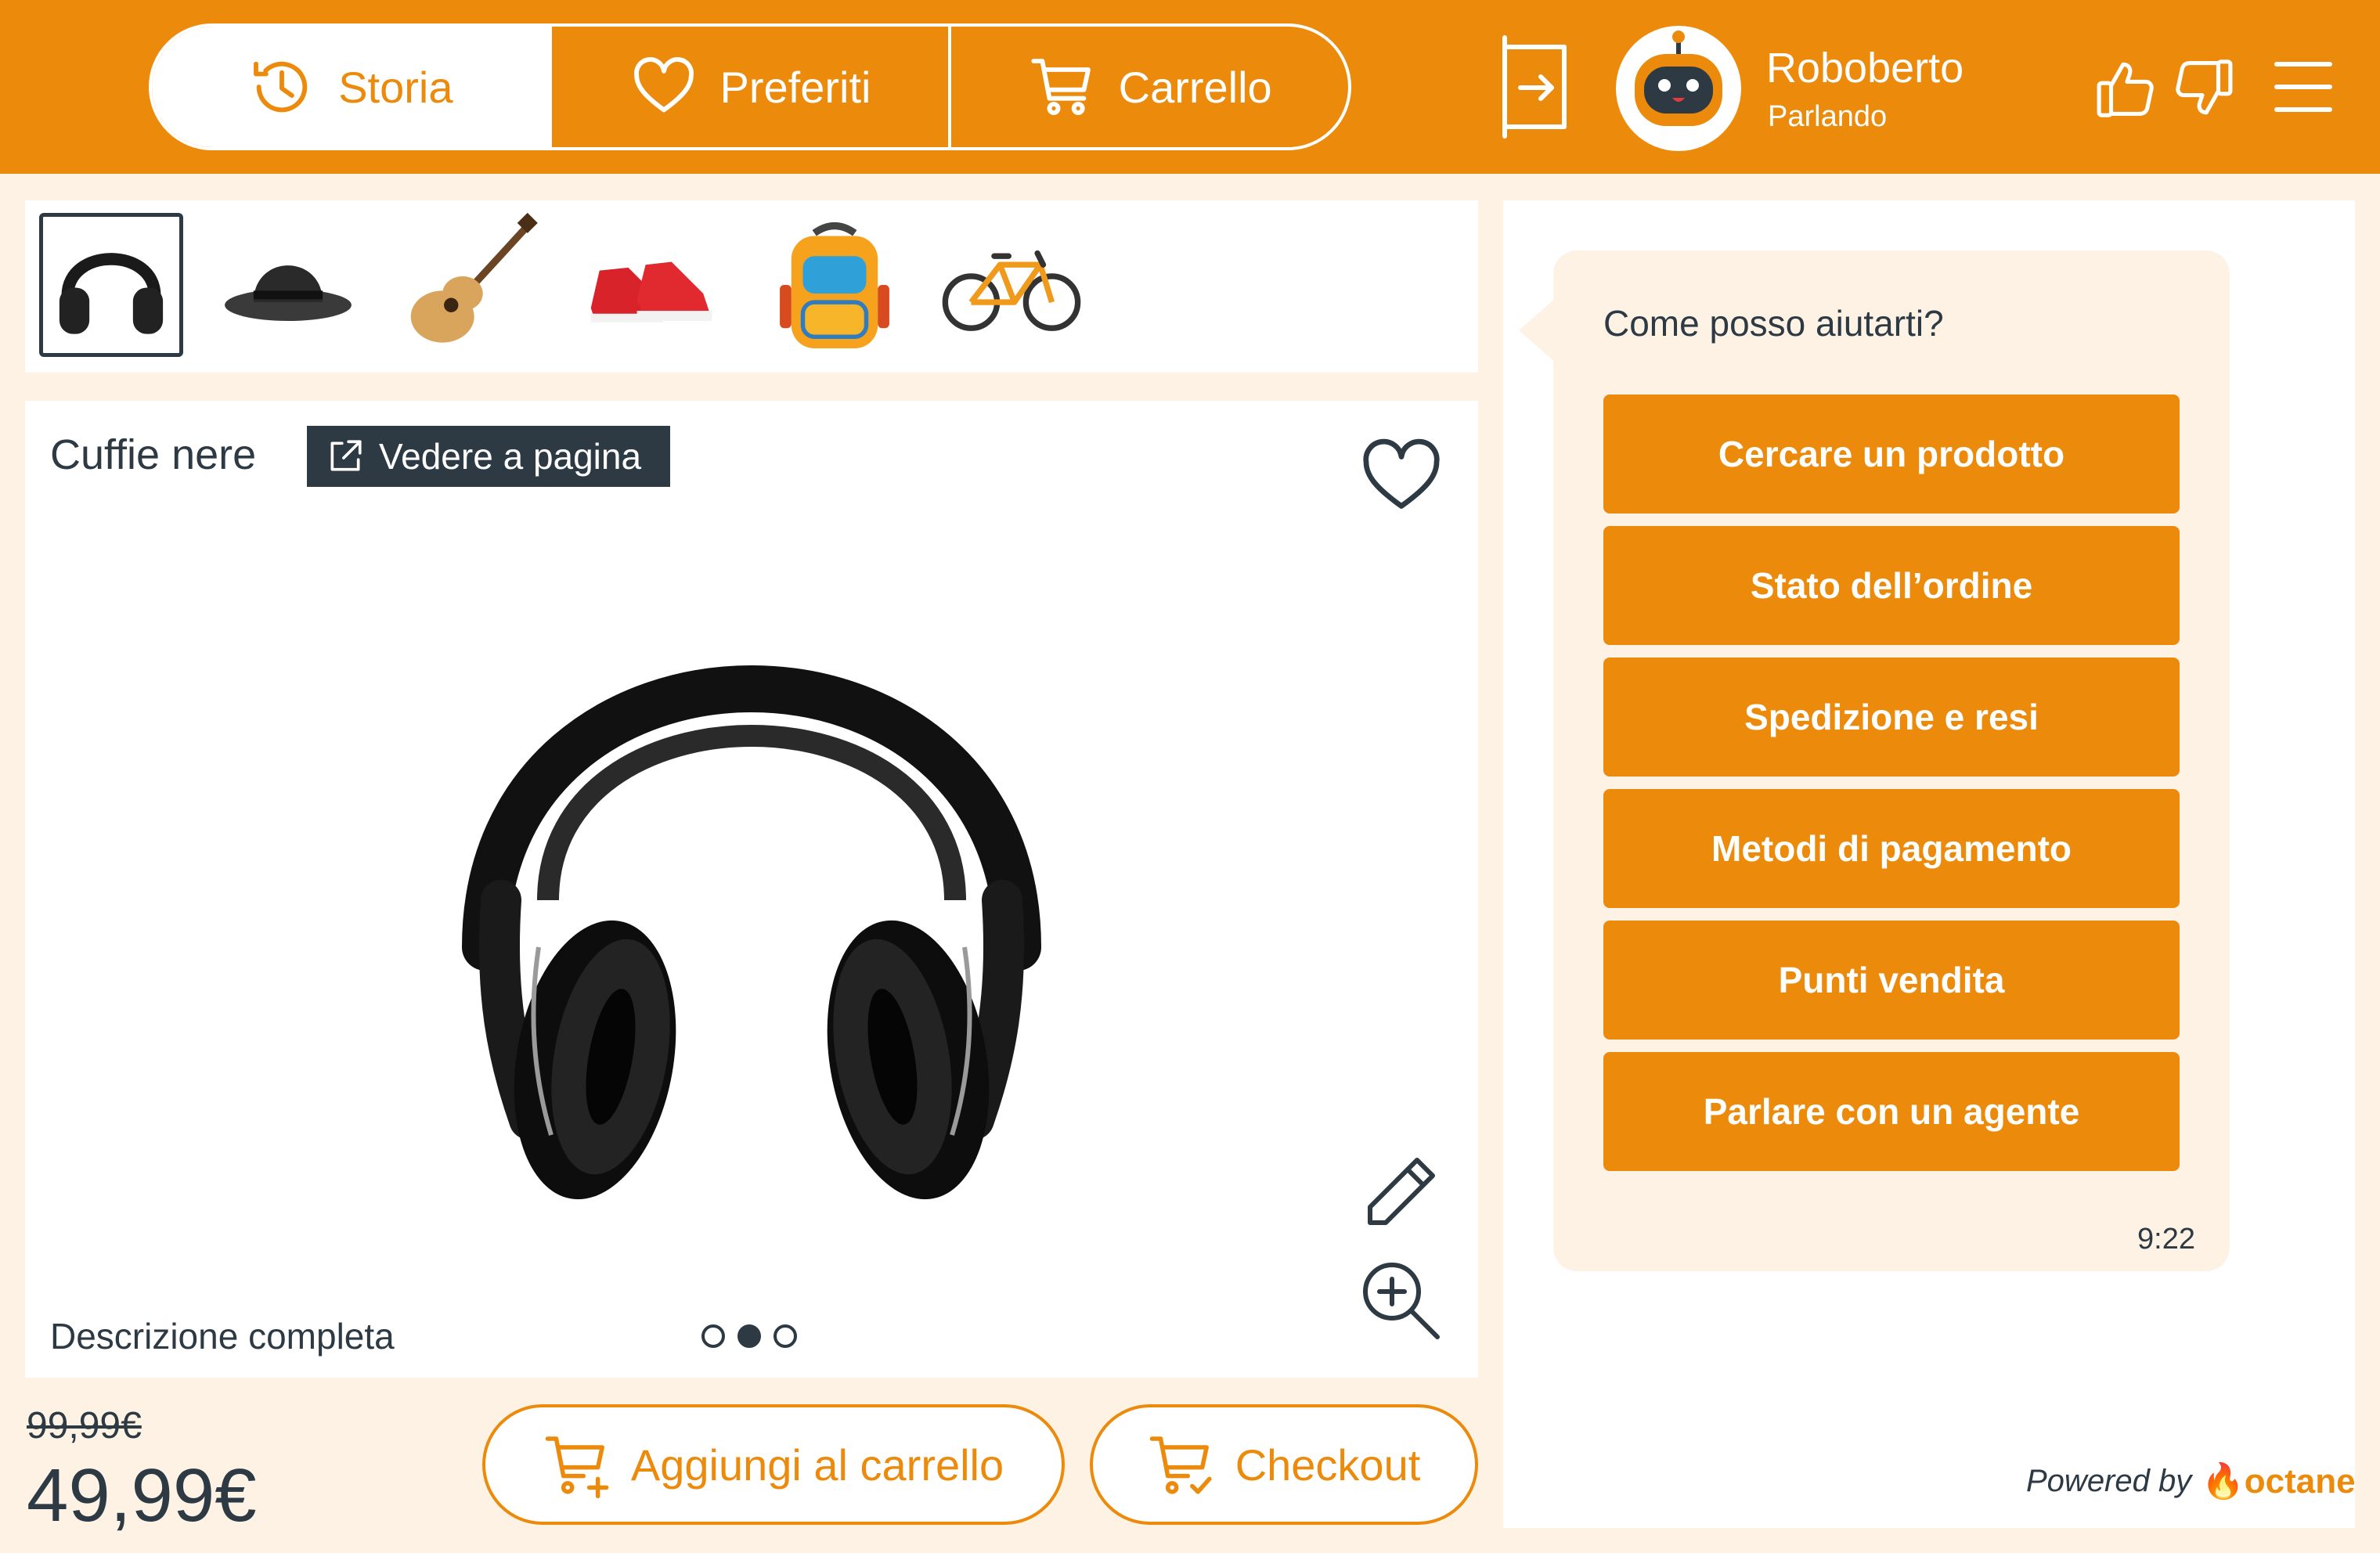 The height and width of the screenshot is (1553, 2380). Describe the element at coordinates (1328, 1464) in the screenshot. I see `checkout-label: Checkout` at that location.